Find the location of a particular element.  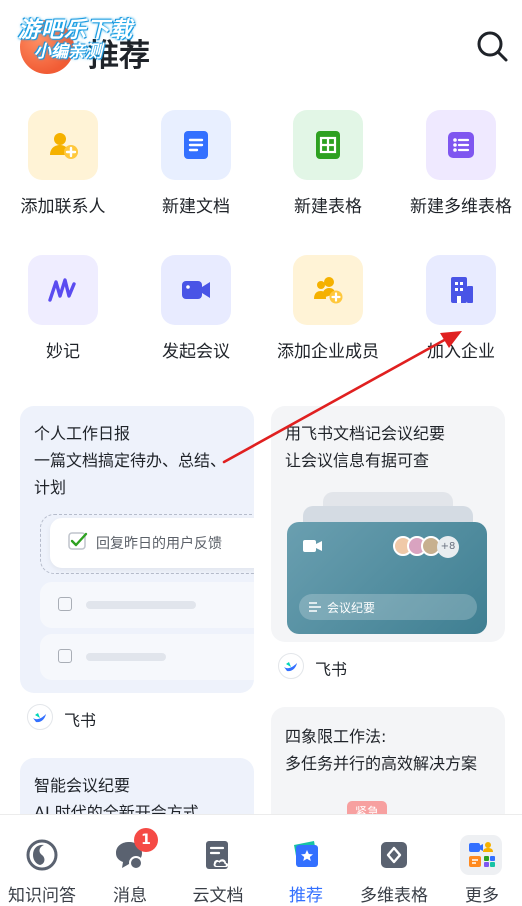

tab-recommend: 推荐 is located at coordinates (306, 860).